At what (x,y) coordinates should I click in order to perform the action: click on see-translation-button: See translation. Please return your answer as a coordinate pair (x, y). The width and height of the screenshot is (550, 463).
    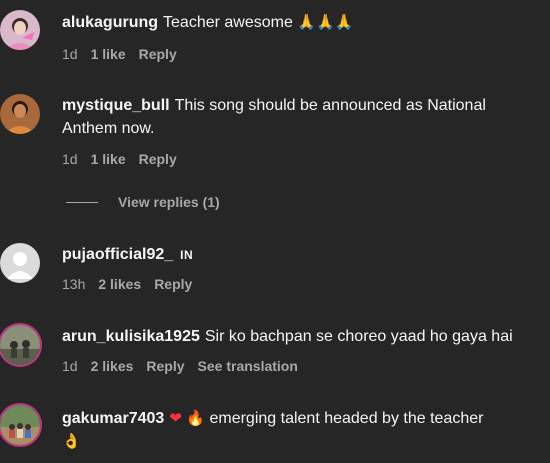
    Looking at the image, I should click on (248, 366).